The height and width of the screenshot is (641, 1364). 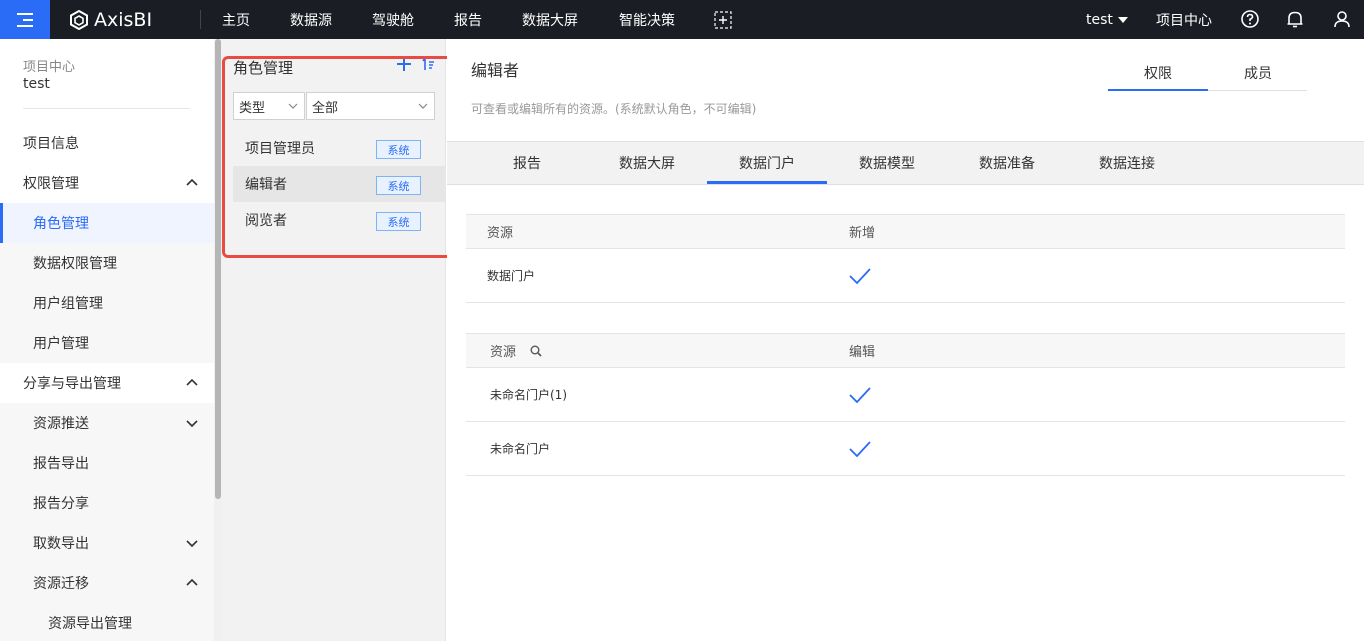 I want to click on sidebar-item-report-share: 报告分享, so click(x=107, y=503).